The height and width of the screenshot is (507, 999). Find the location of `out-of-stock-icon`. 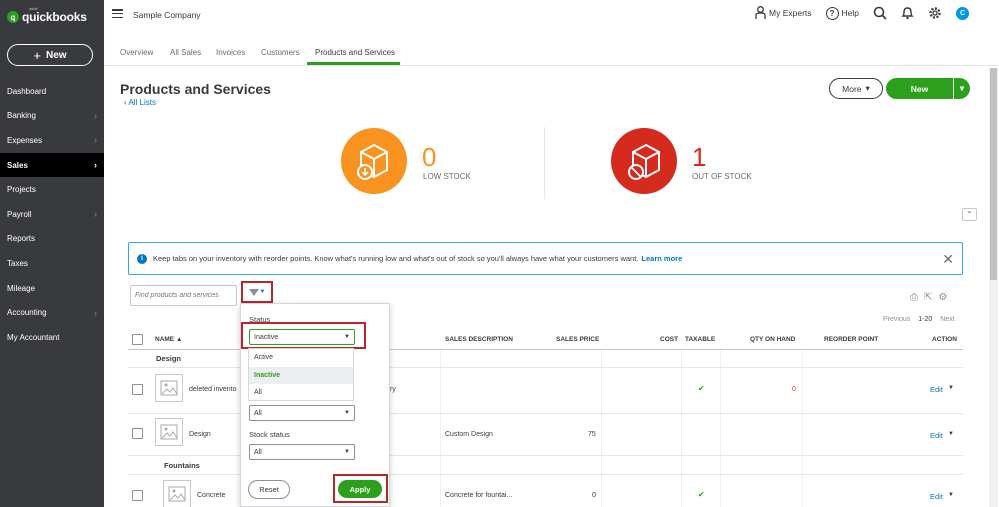

out-of-stock-icon is located at coordinates (644, 161).